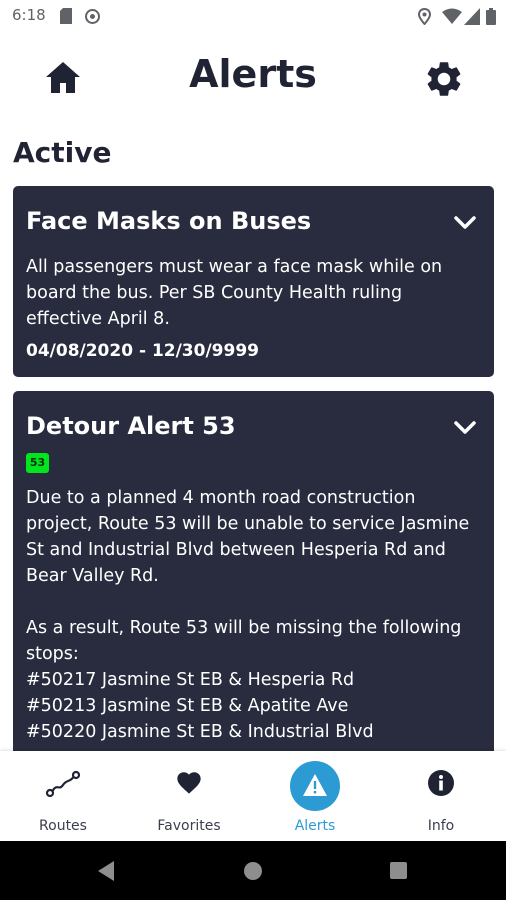  What do you see at coordinates (62, 152) in the screenshot?
I see `section-title-active: Active` at bounding box center [62, 152].